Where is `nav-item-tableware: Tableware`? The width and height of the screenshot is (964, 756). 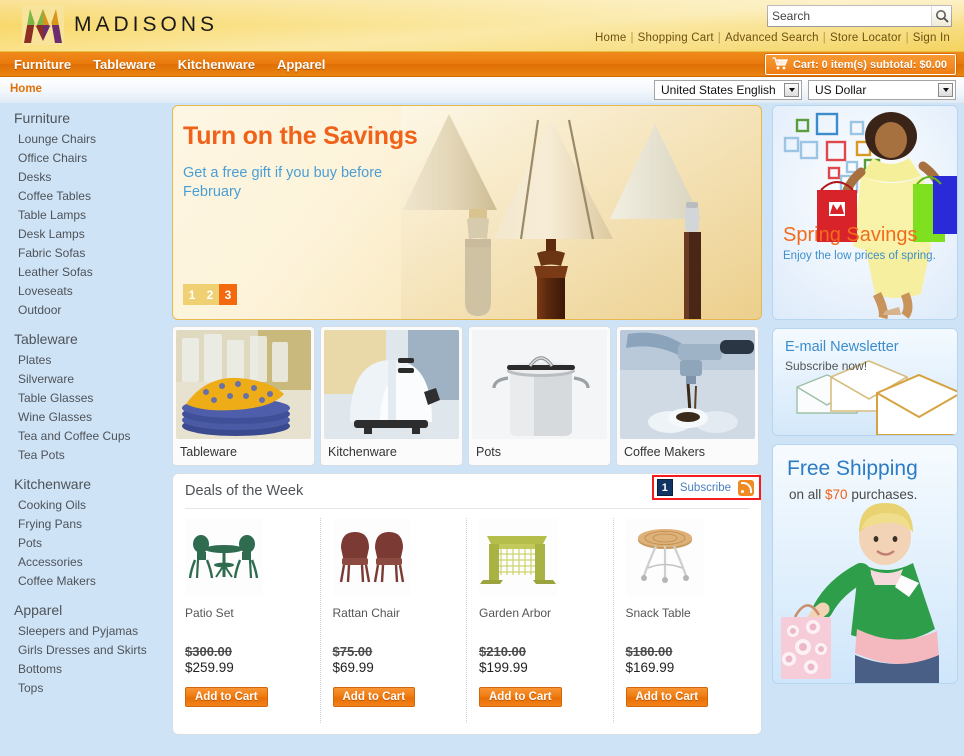 nav-item-tableware: Tableware is located at coordinates (124, 64).